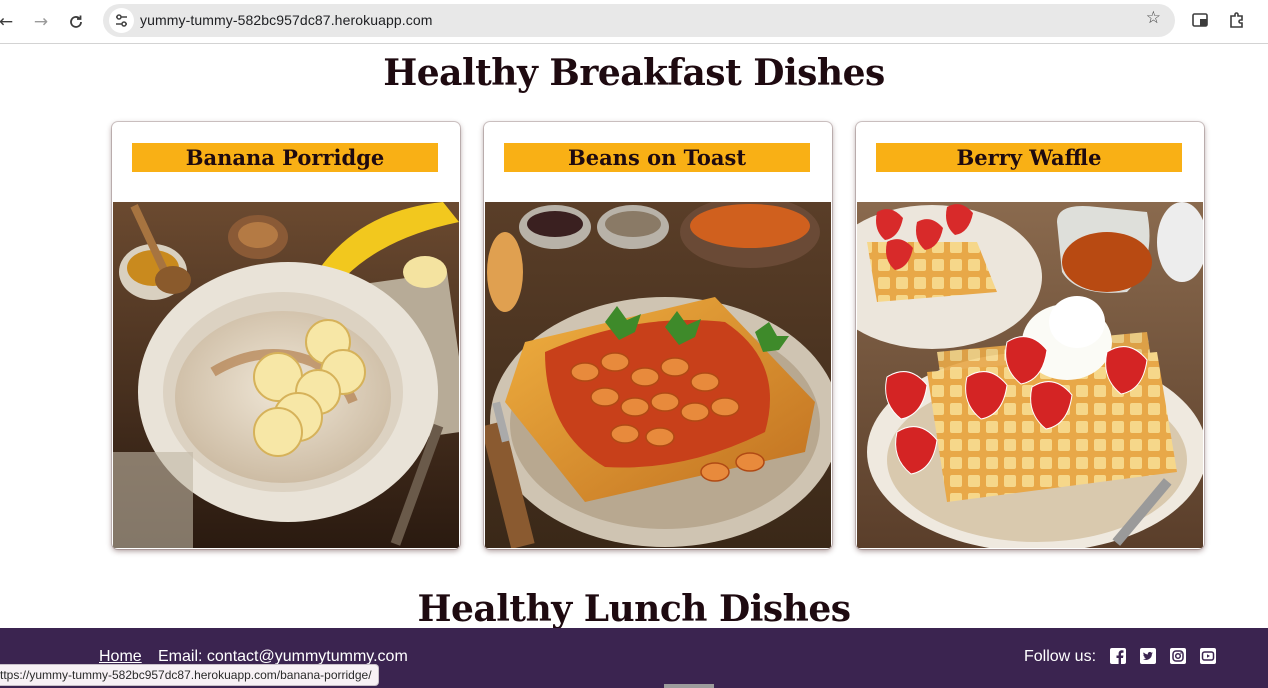 This screenshot has height=688, width=1268. Describe the element at coordinates (41, 22) in the screenshot. I see `forward-arrow-icon: →` at that location.